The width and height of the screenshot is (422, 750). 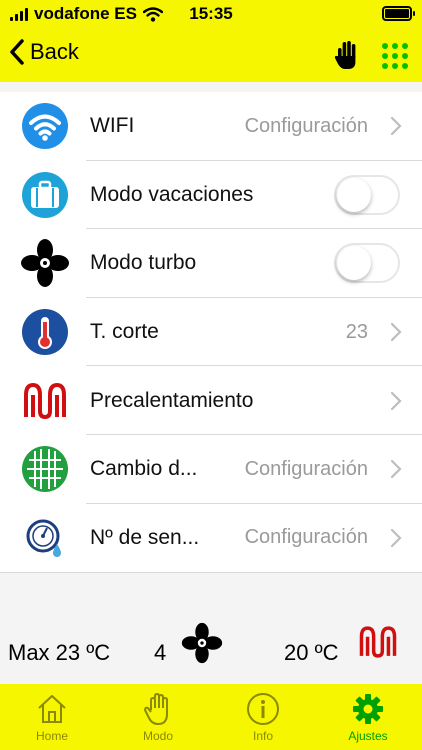 What do you see at coordinates (311, 652) in the screenshot?
I see `current-temp-readout: 20 ºC` at bounding box center [311, 652].